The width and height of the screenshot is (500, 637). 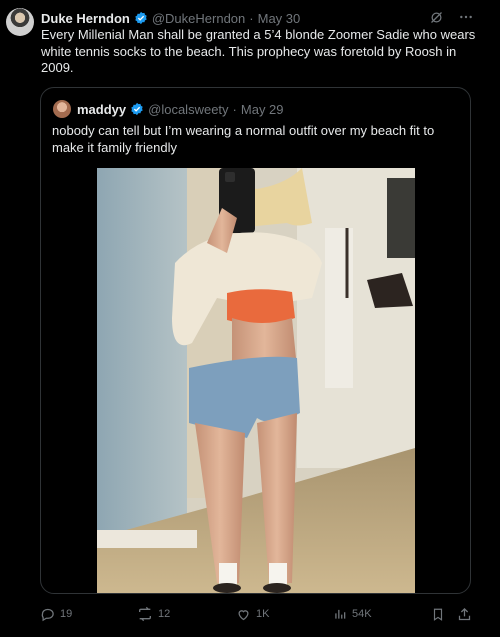 I want to click on repost-count: 12, so click(x=164, y=614).